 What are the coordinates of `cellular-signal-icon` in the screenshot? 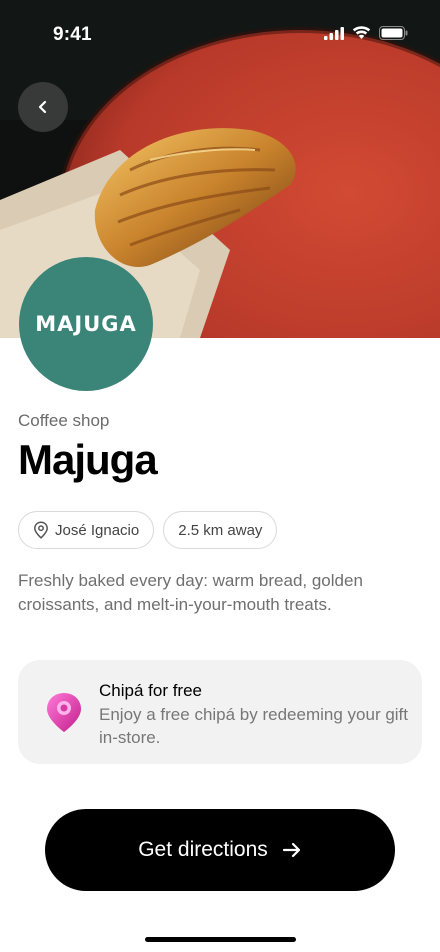 It's located at (334, 33).